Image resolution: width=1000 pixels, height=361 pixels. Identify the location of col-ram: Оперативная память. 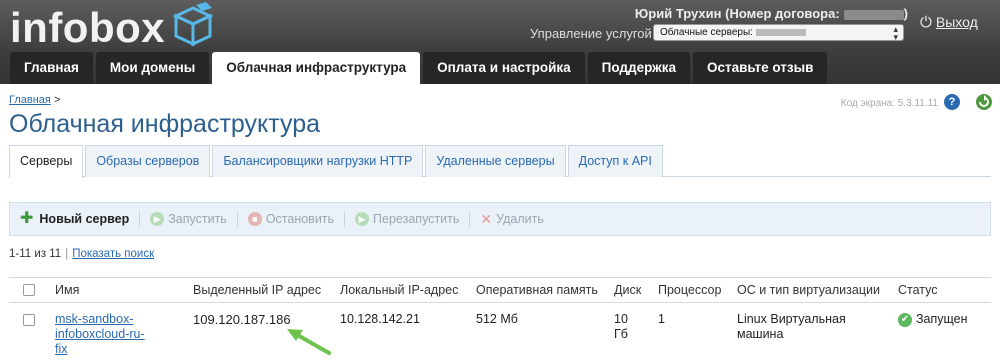
(537, 290).